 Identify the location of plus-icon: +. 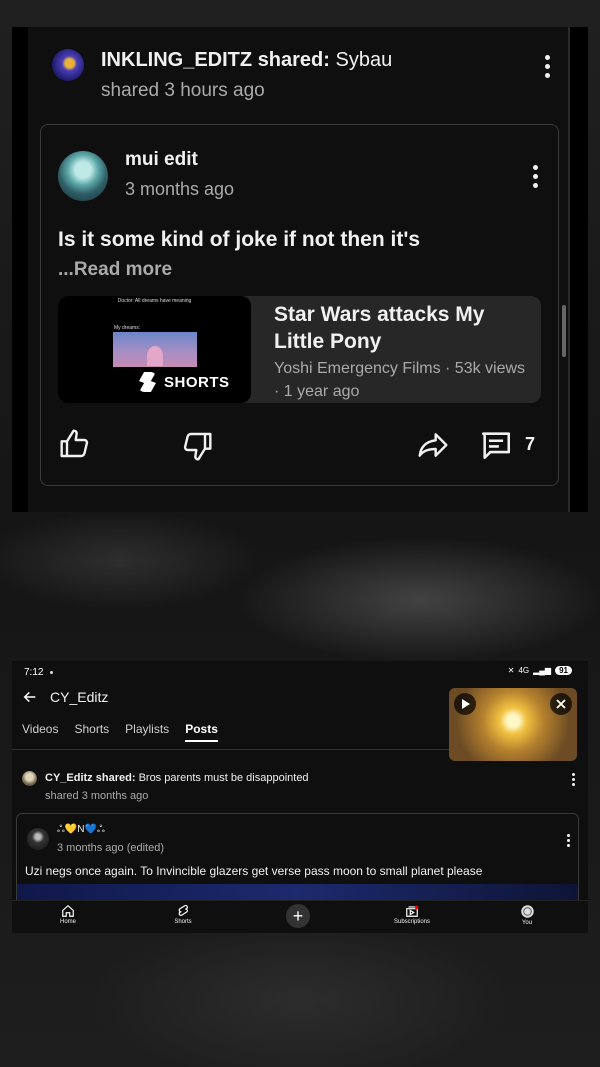
(298, 916).